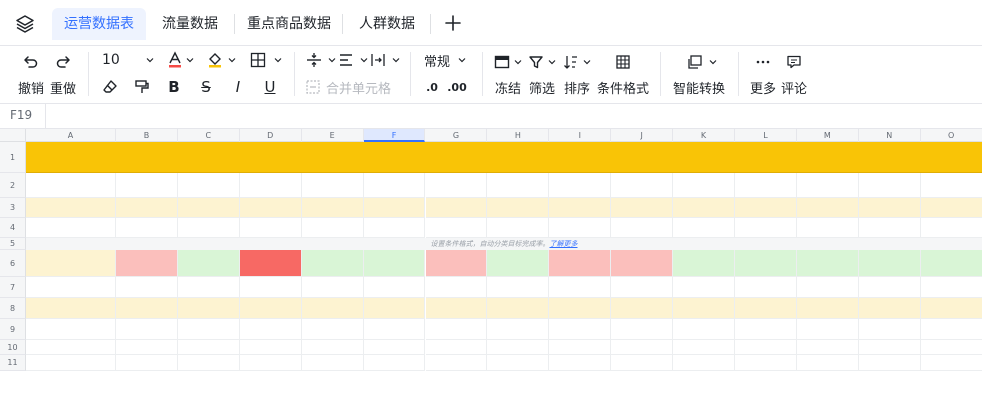  What do you see at coordinates (642, 135) in the screenshot?
I see `column-header-j: J` at bounding box center [642, 135].